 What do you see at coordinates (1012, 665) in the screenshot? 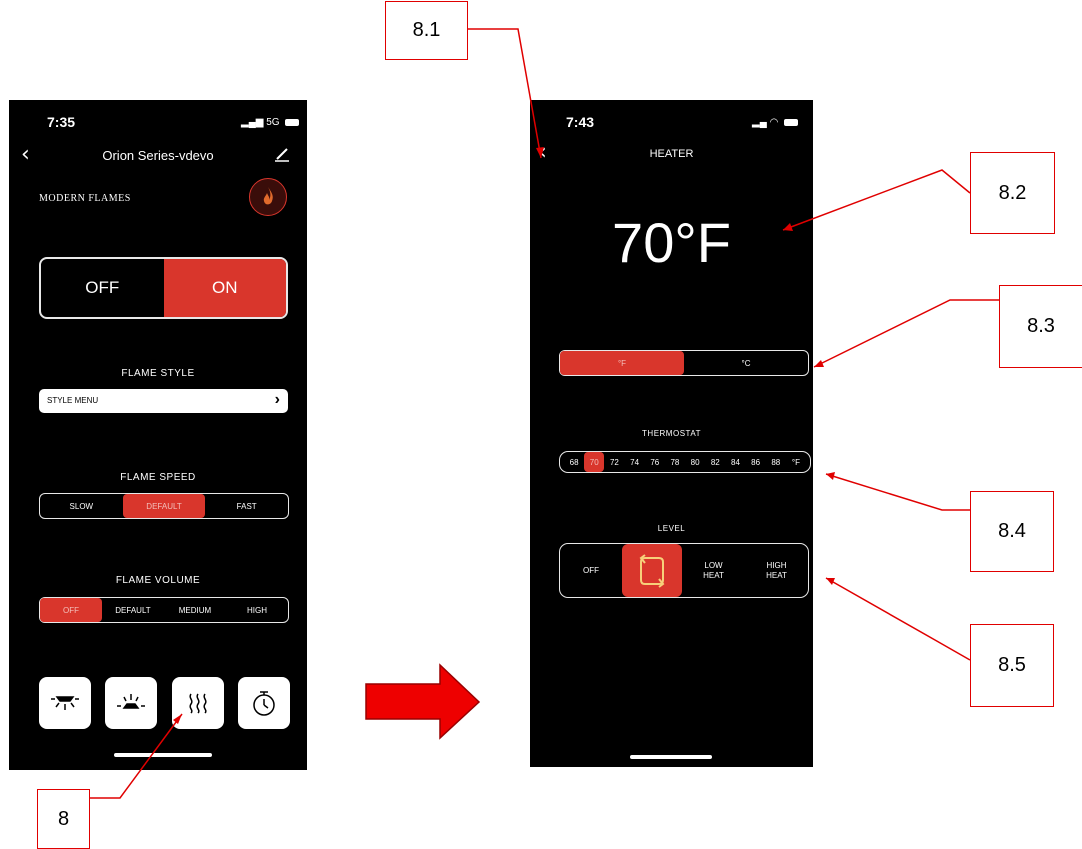
I see `callout-8-5: 8.5` at bounding box center [1012, 665].